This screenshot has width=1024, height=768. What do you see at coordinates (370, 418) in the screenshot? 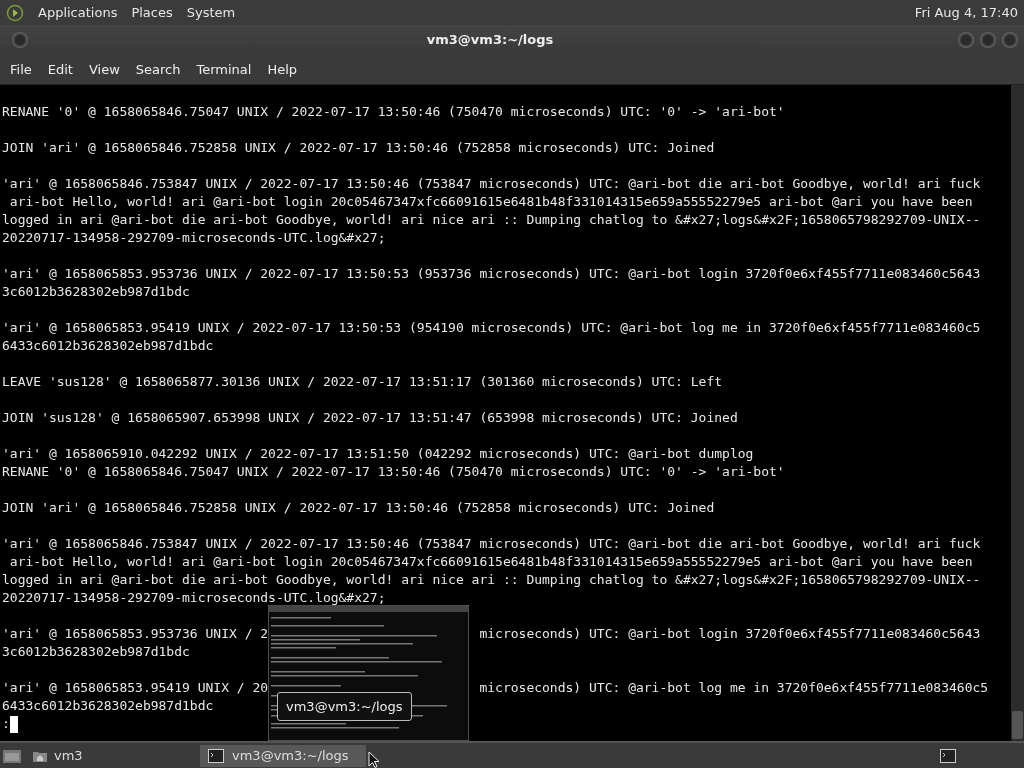
I see `terminal-line: JOIN 'sus128' @ 1658065907.653998 UNIX / 2022-07-17 13:51:47 (653998 microseconds) UTC: Joined` at bounding box center [370, 418].